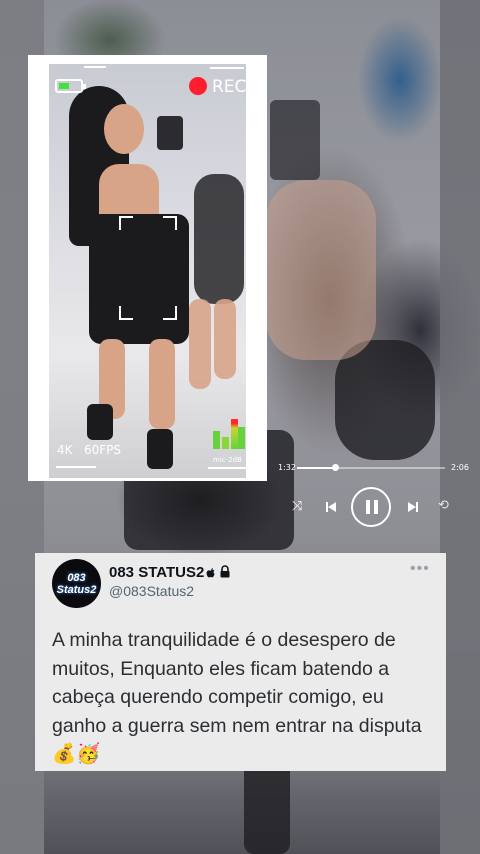 Image resolution: width=480 pixels, height=854 pixels. I want to click on record-dot-icon, so click(198, 86).